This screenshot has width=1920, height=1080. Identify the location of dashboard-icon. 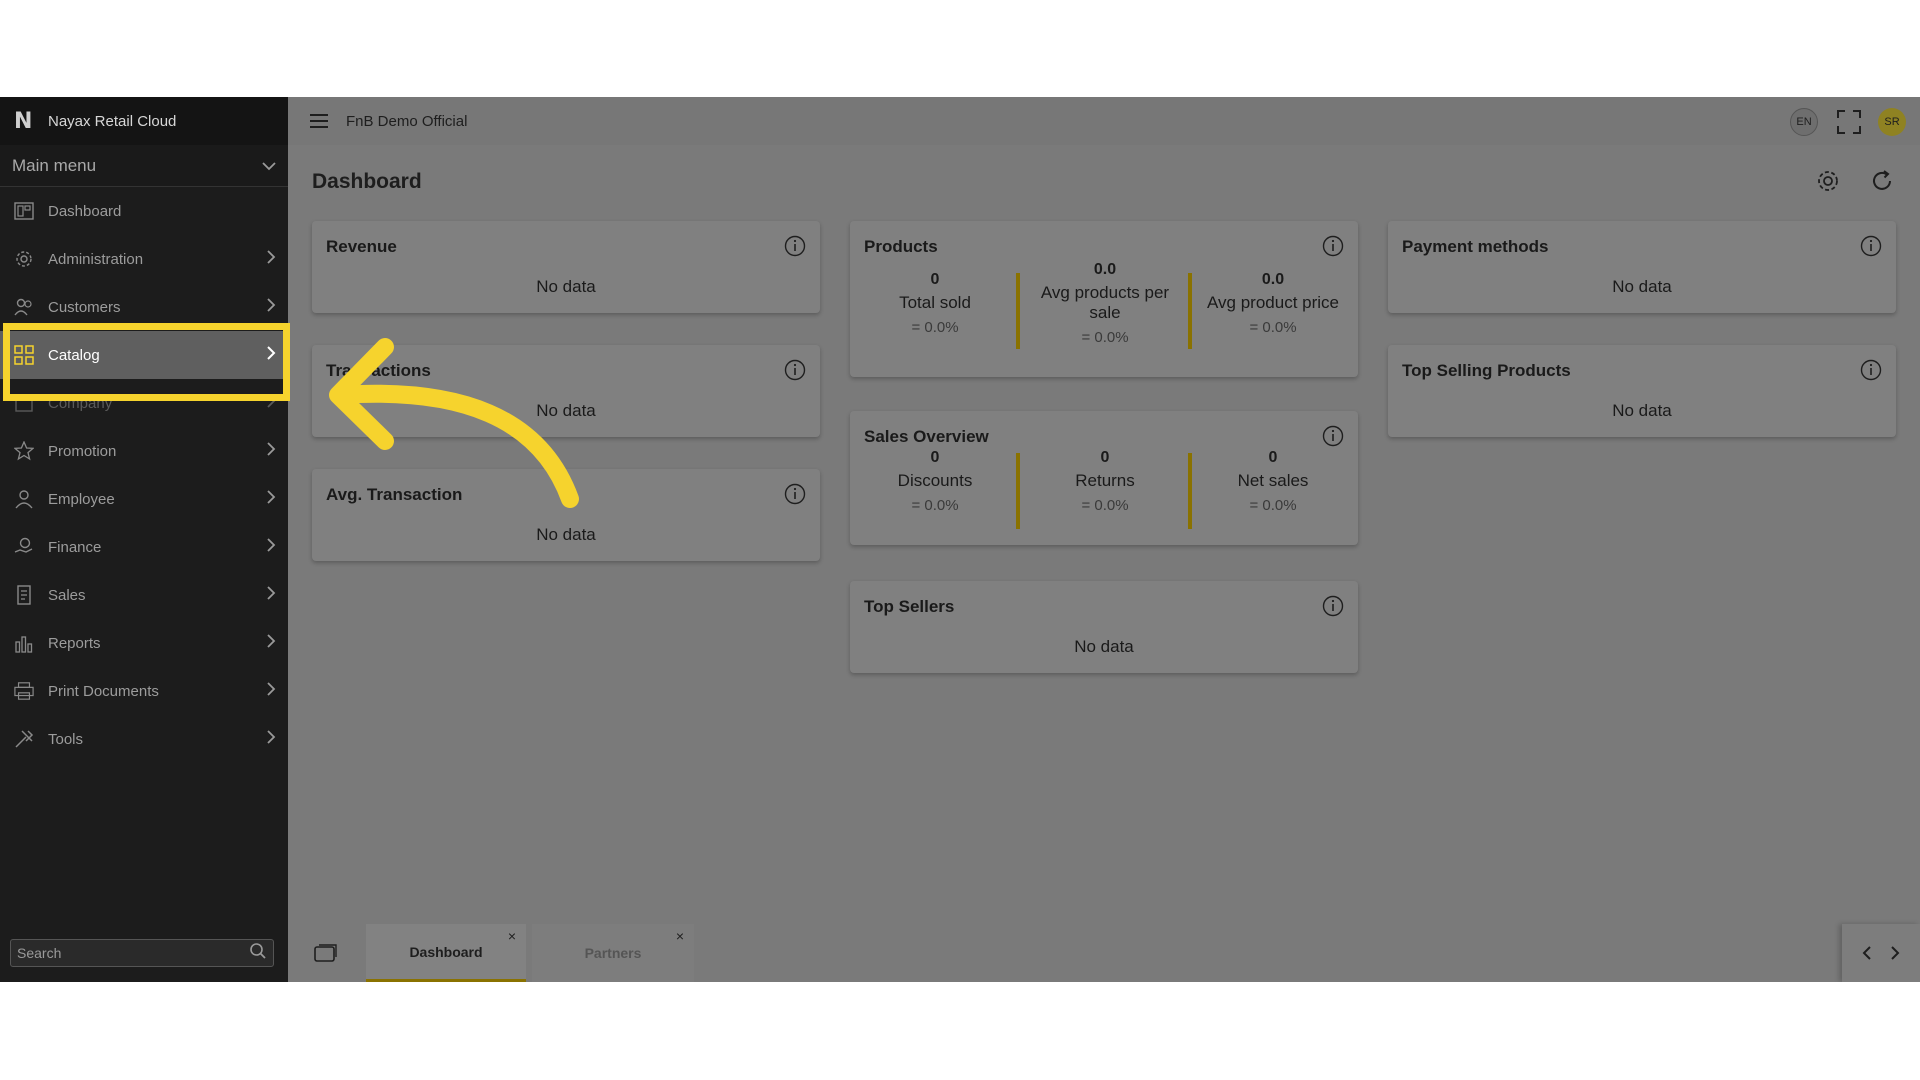
(24, 211).